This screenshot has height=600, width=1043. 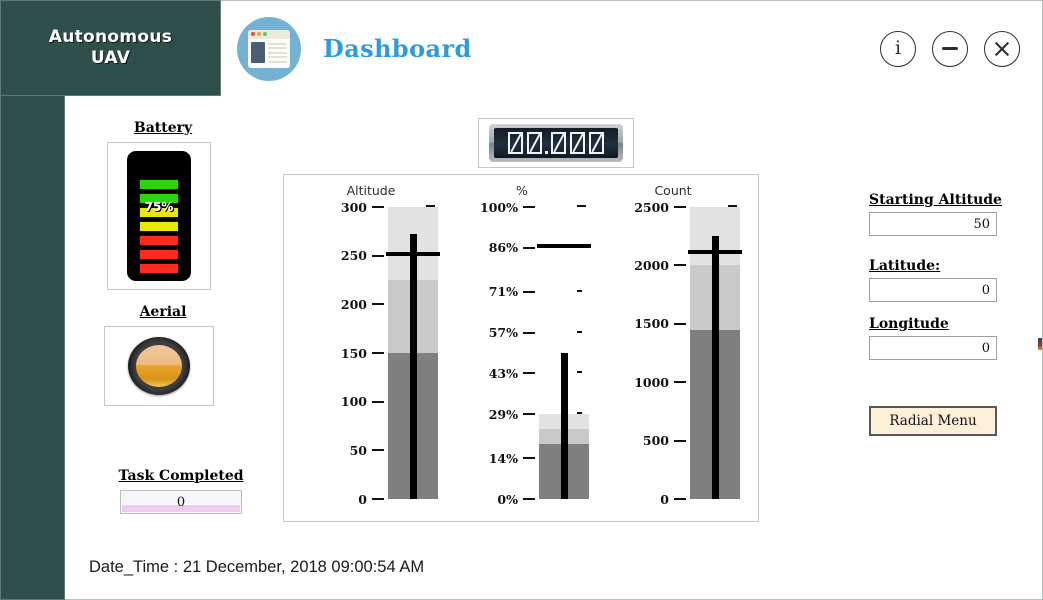 What do you see at coordinates (397, 48) in the screenshot?
I see `page-title: Dashboard` at bounding box center [397, 48].